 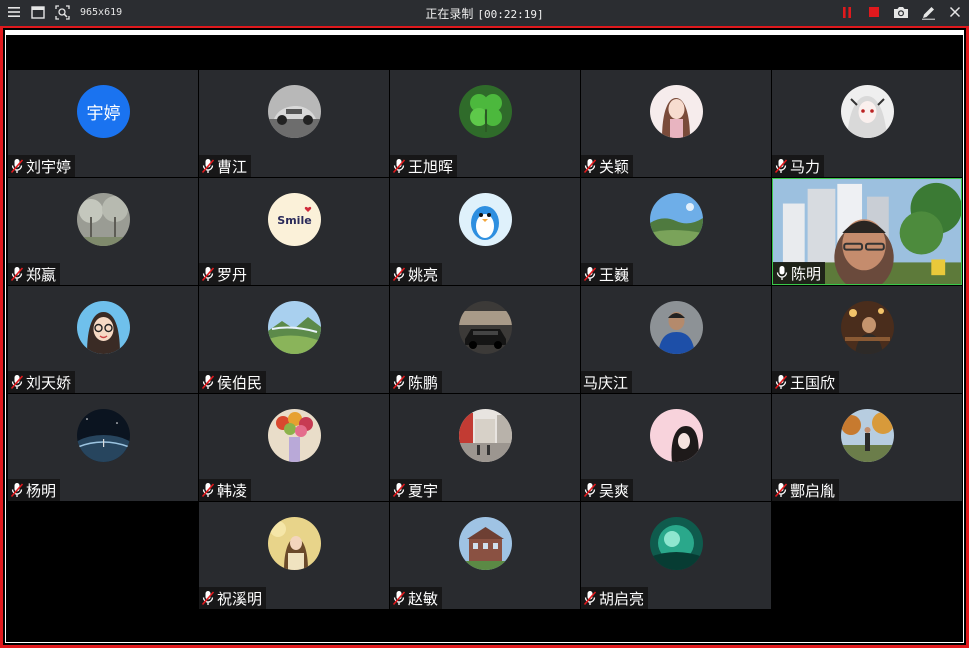 I want to click on participant-tile: 姚亮, so click(x=485, y=231).